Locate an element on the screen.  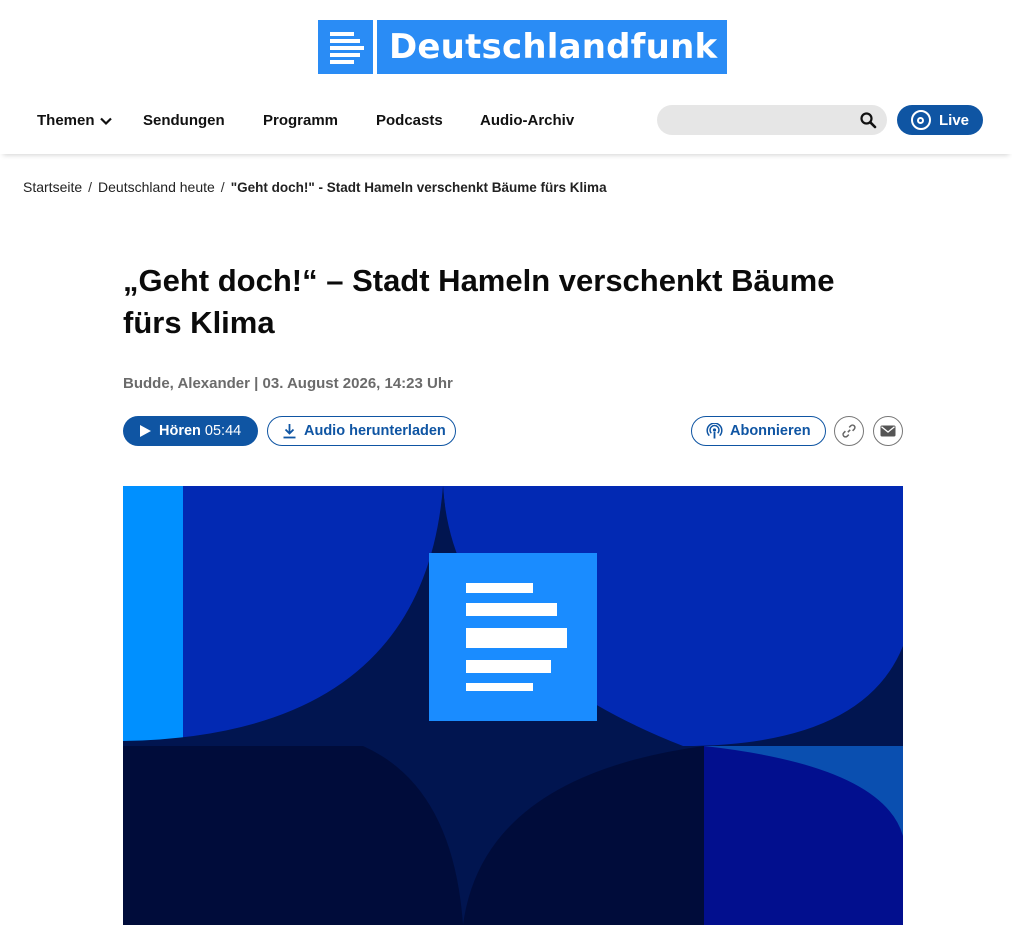
search-bar is located at coordinates (772, 120).